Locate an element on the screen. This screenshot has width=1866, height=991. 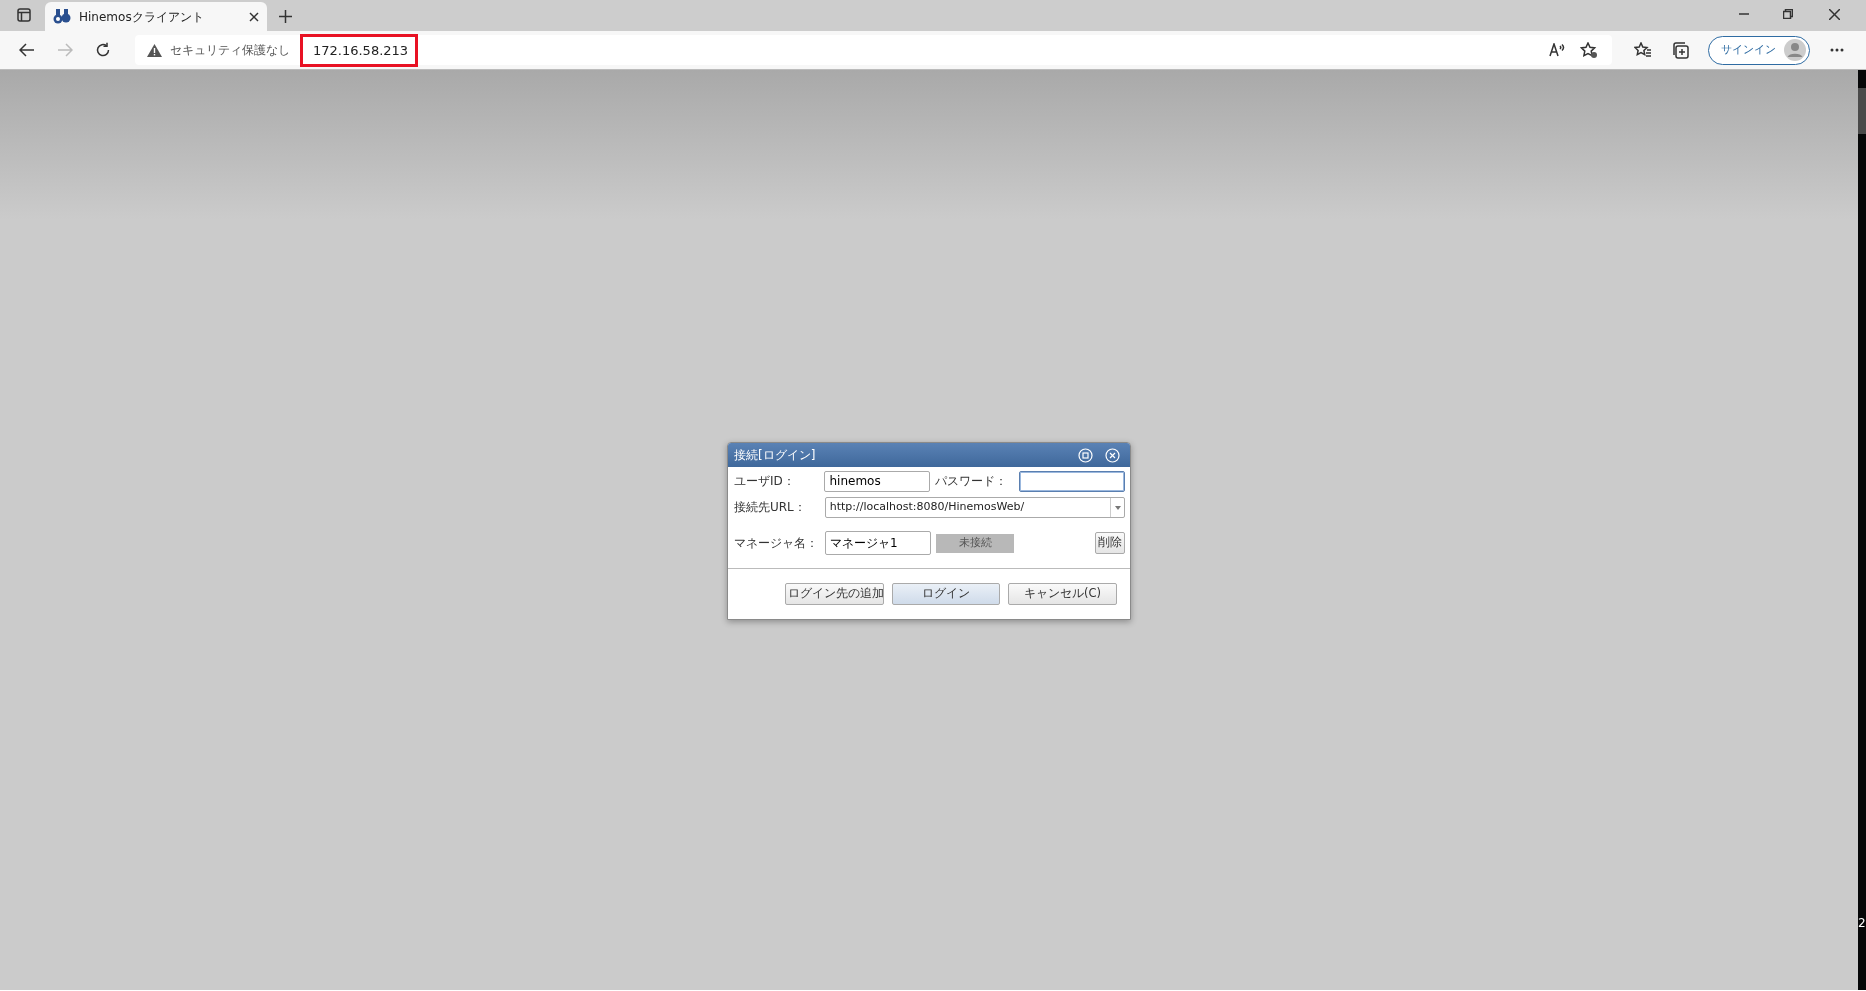
edge-text: 2 is located at coordinates (1862, 923).